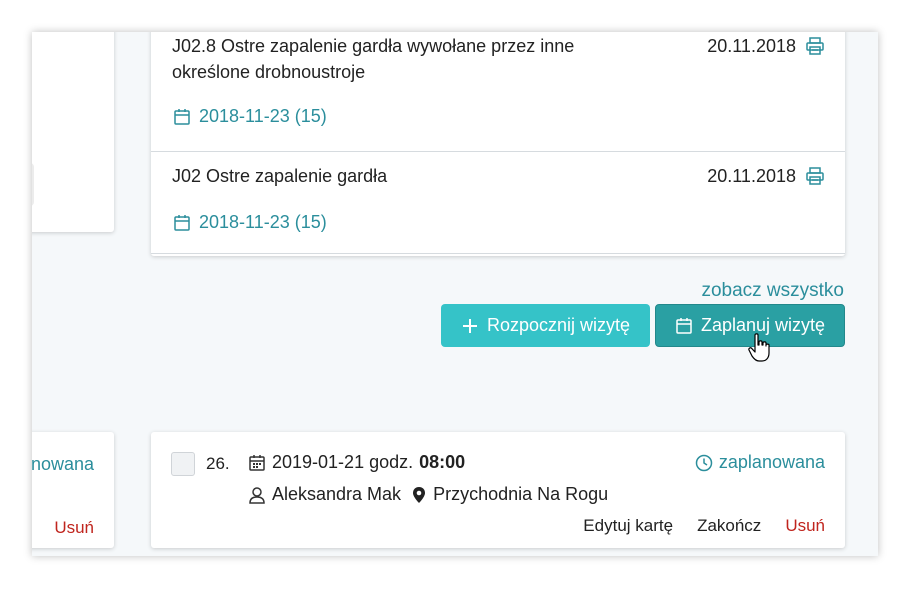  Describe the element at coordinates (337, 494) in the screenshot. I see `patient-name: Aleksandra Mak` at that location.